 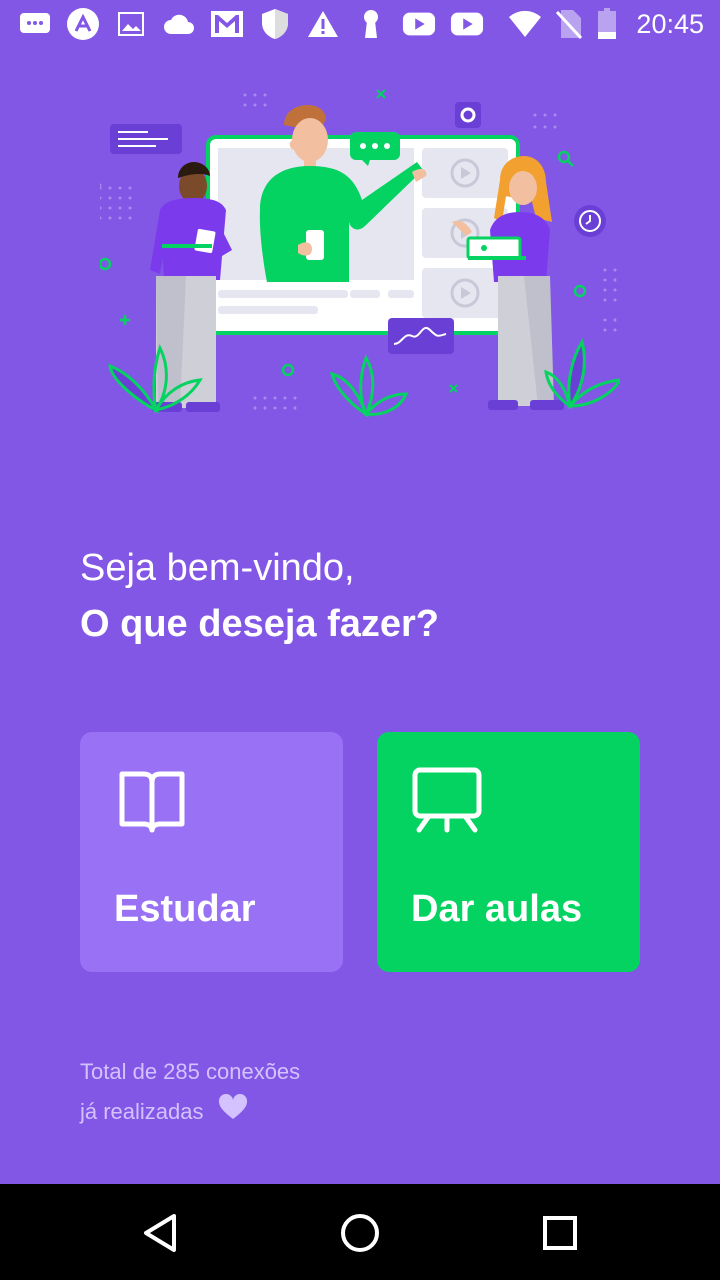 I want to click on warning-icon, so click(x=323, y=24).